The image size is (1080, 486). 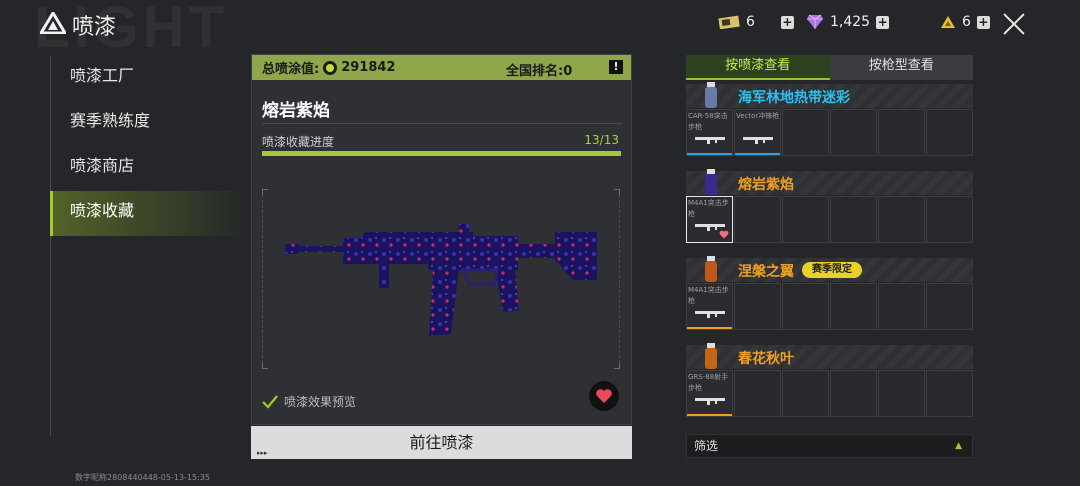 I want to click on view-tabs: 按喷漆查看 按枪型查看, so click(x=829, y=67).